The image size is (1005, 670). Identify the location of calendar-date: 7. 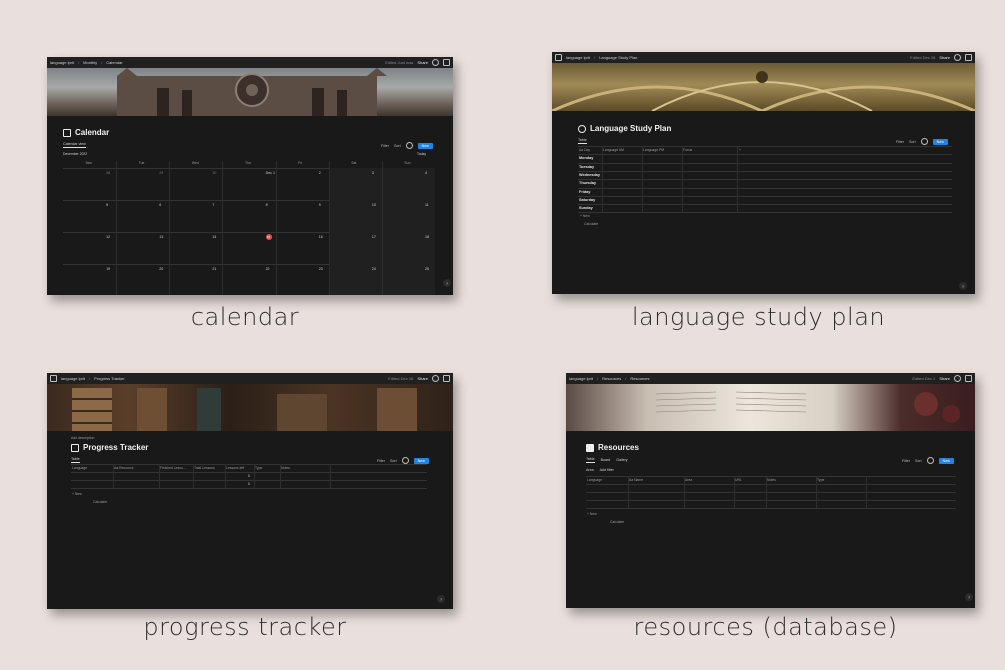
(213, 205).